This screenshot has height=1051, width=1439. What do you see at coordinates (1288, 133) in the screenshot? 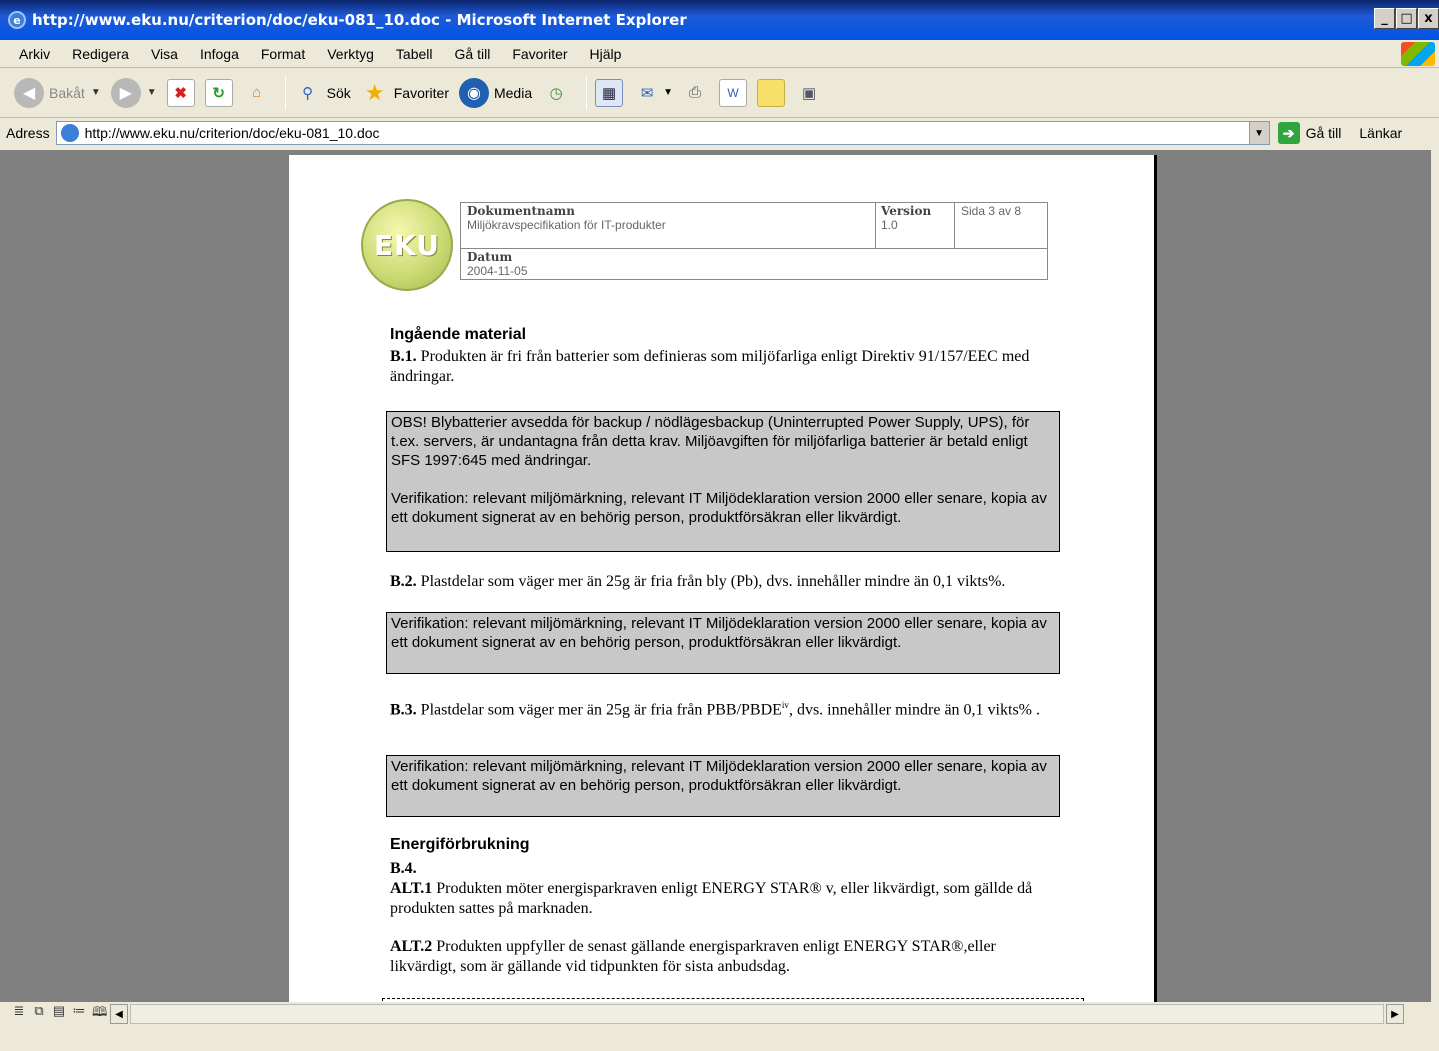
I see `go-arrow-icon: ➔` at bounding box center [1288, 133].